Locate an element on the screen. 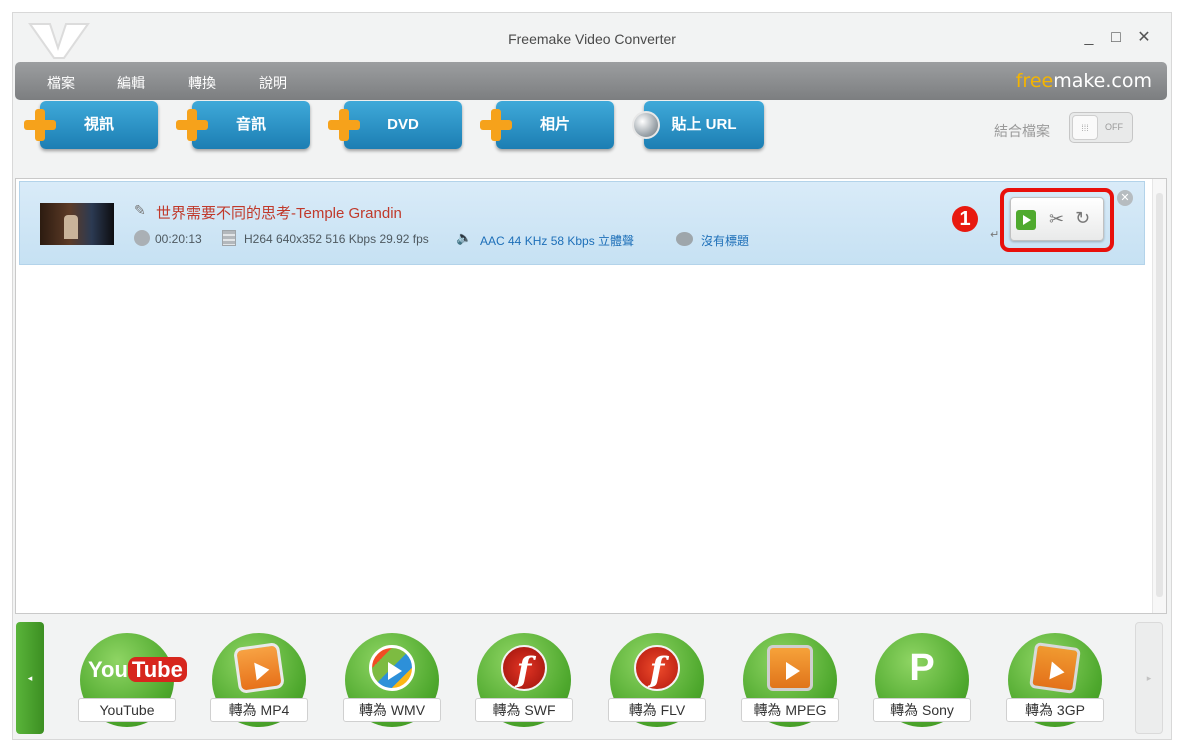 This screenshot has width=1183, height=752. preset-wmv: 轉為 WMV is located at coordinates (392, 681).